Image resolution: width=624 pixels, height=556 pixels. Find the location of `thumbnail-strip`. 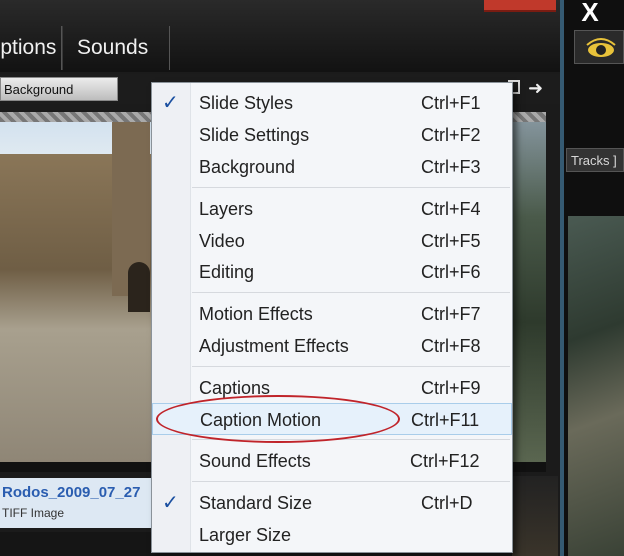

thumbnail-strip is located at coordinates (535, 516).